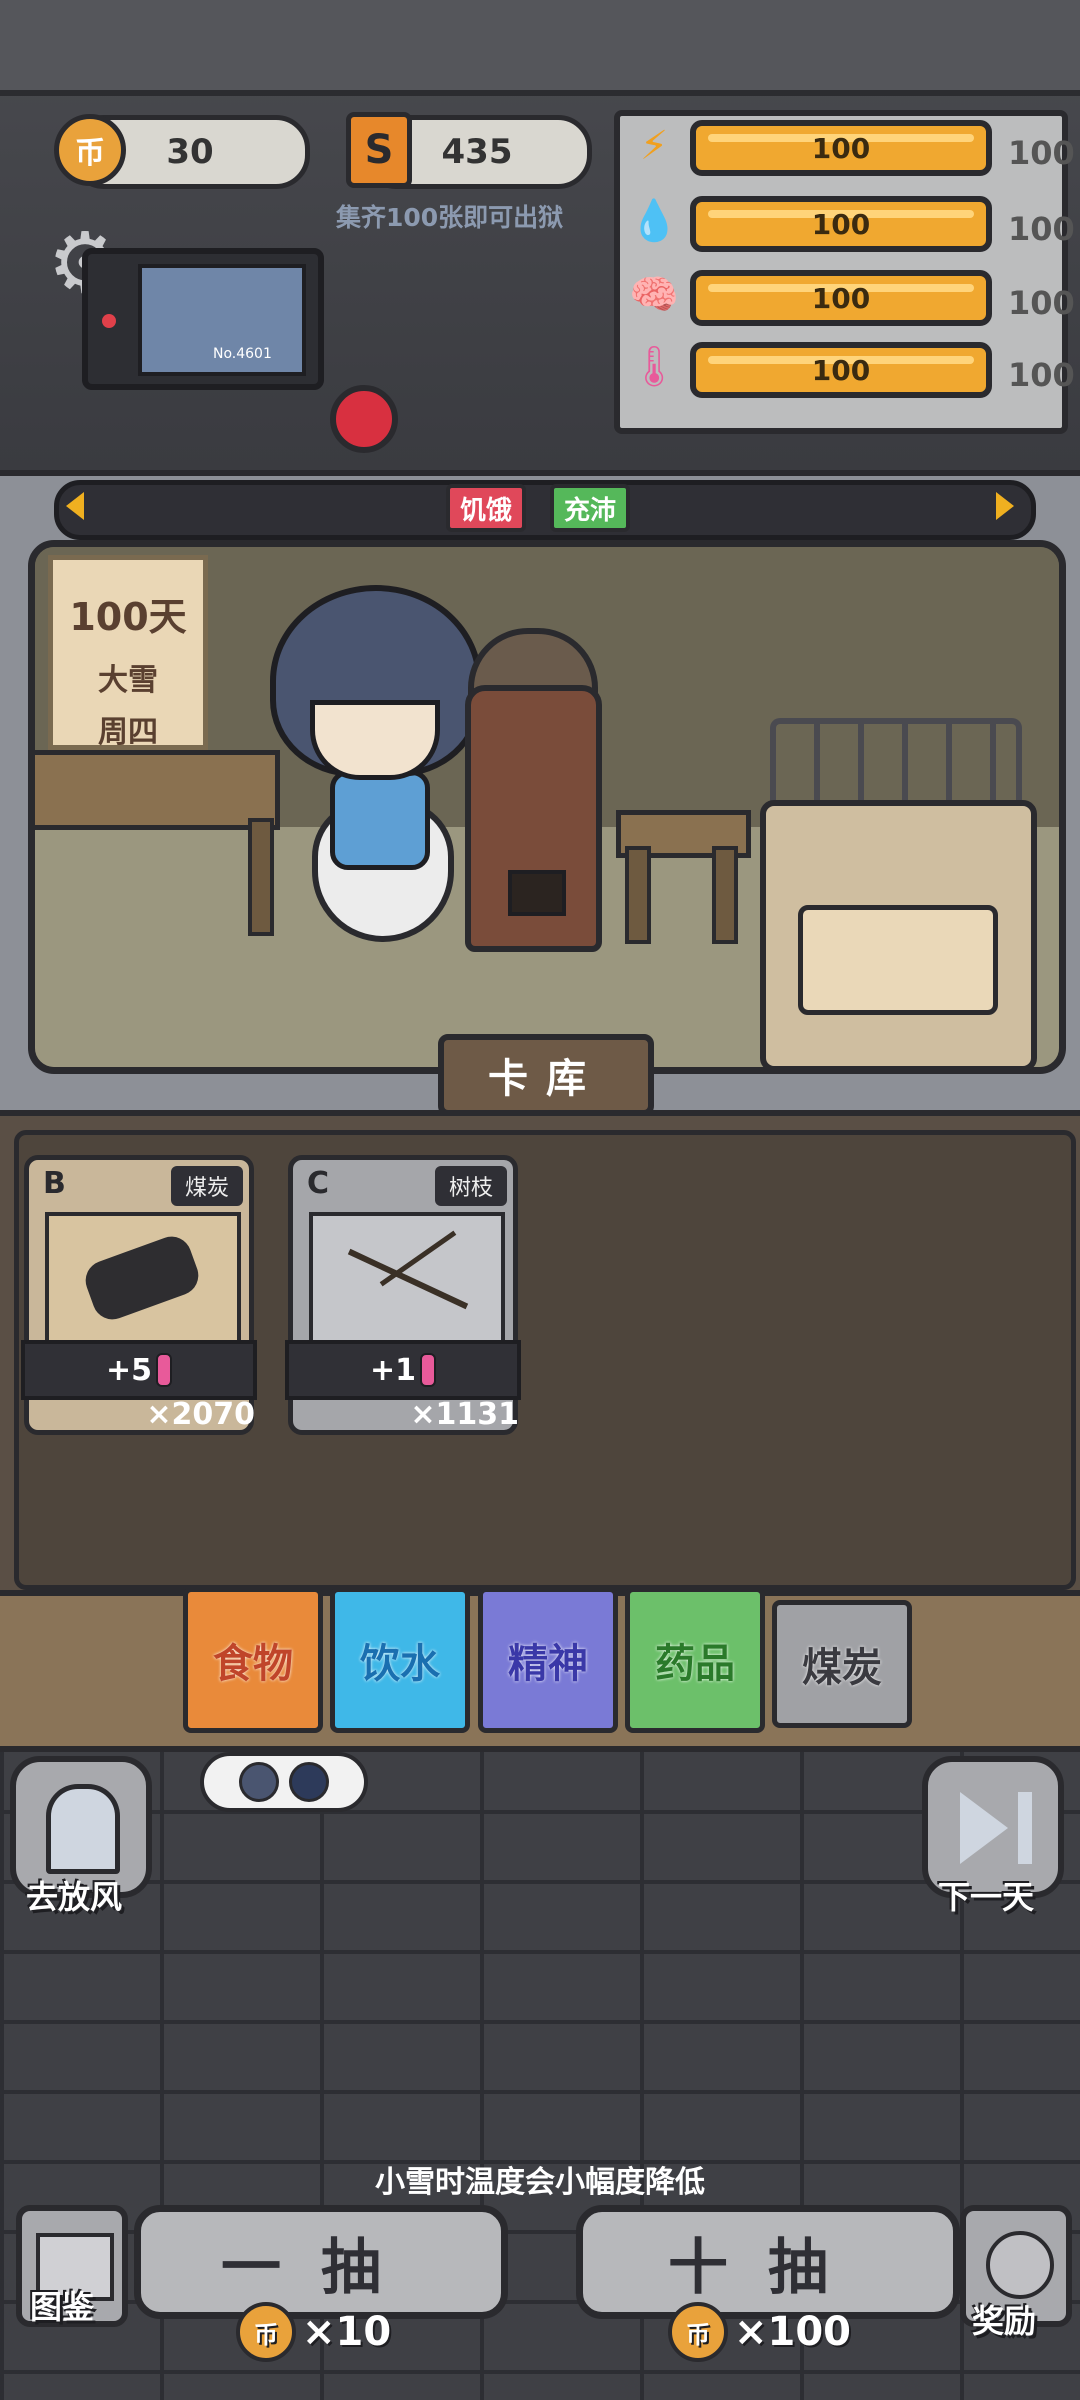 The height and width of the screenshot is (2400, 1080). I want to click on tab-water: 饮水, so click(400, 1660).